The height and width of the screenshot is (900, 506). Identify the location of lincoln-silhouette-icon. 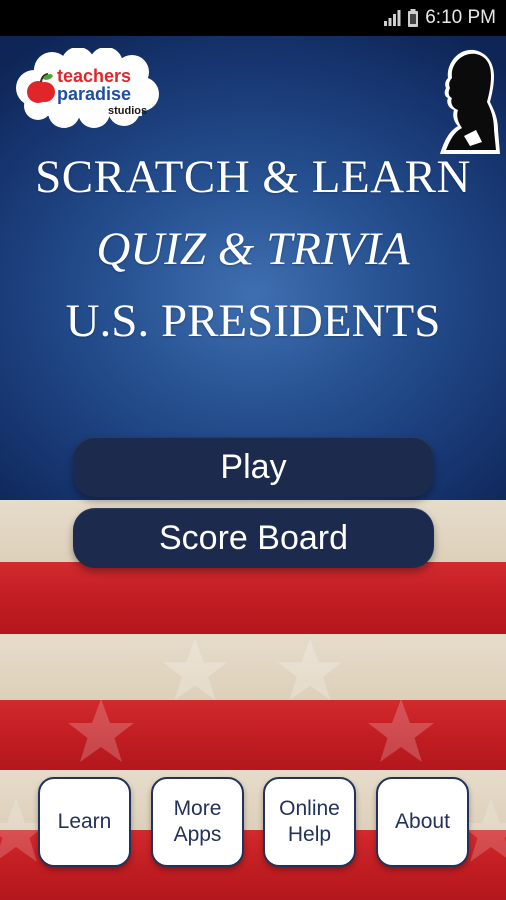
(470, 101).